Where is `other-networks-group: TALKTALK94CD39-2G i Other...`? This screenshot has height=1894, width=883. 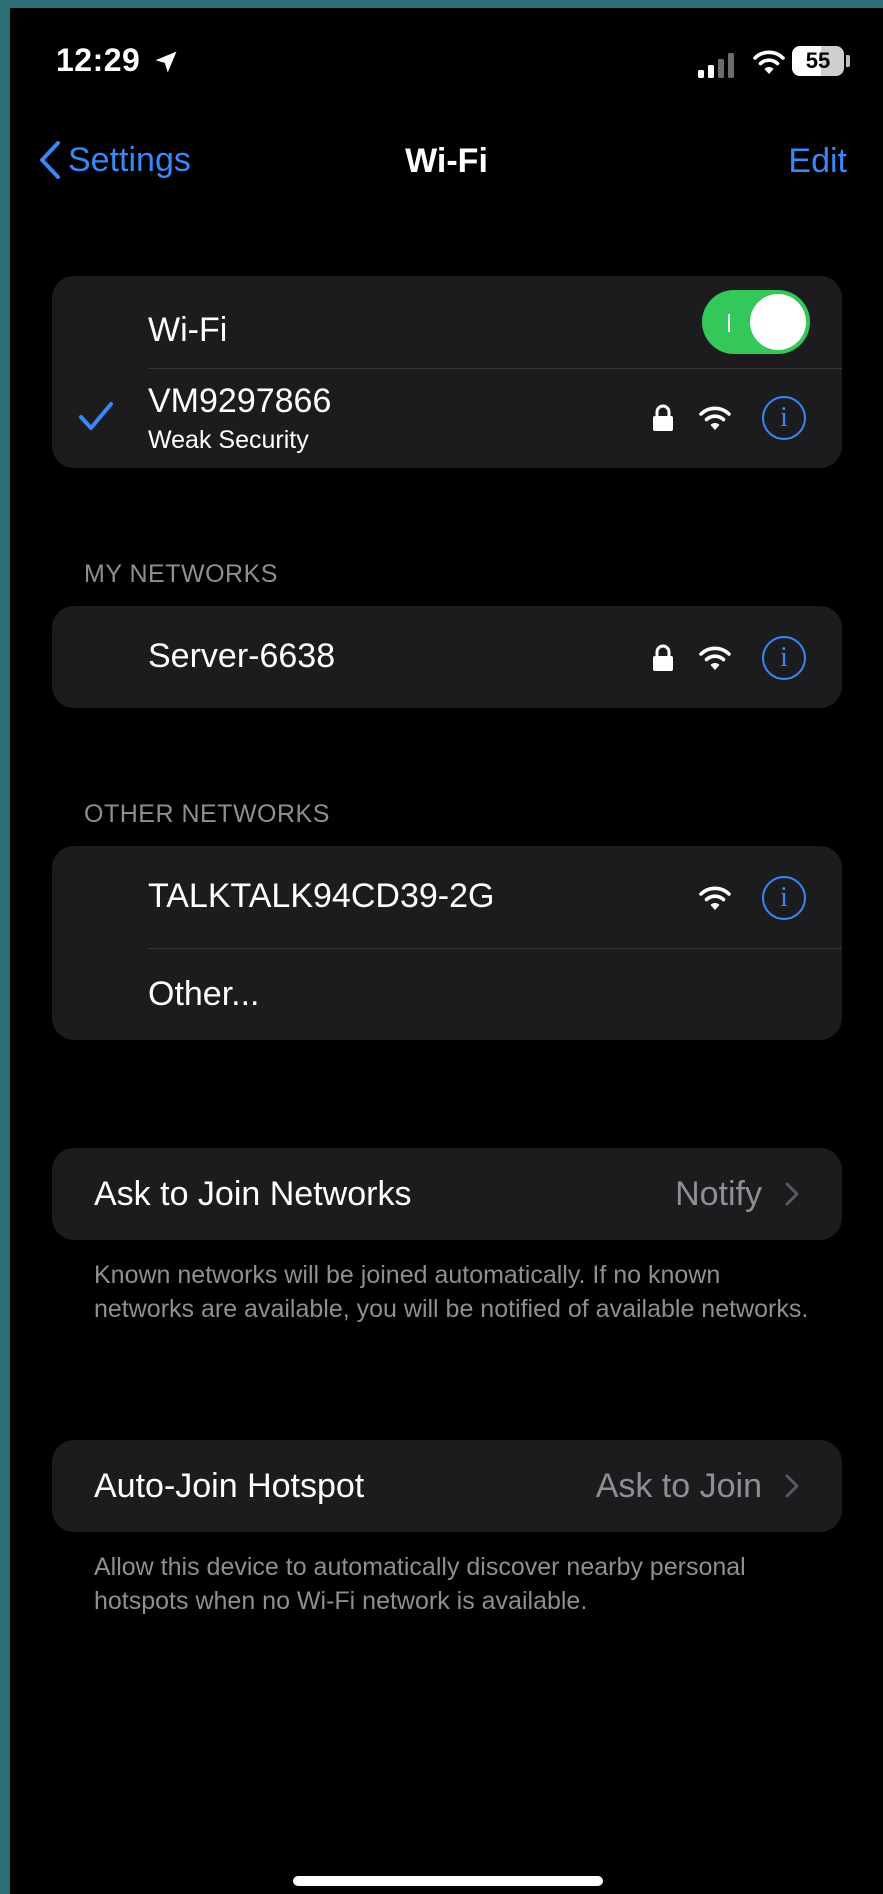
other-networks-group: TALKTALK94CD39-2G i Other... is located at coordinates (447, 943).